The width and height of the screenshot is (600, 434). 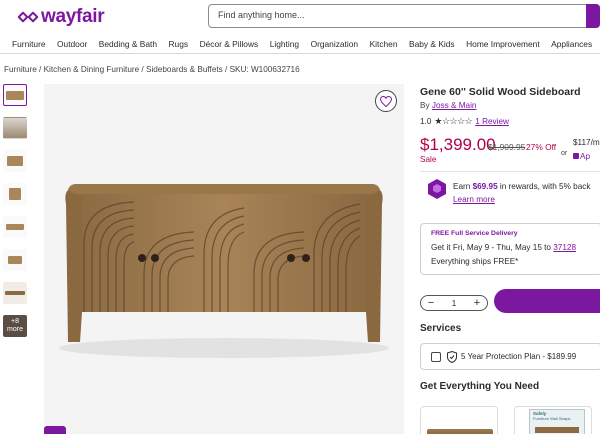 What do you see at coordinates (564, 247) in the screenshot?
I see `zip-code-link: 37128` at bounding box center [564, 247].